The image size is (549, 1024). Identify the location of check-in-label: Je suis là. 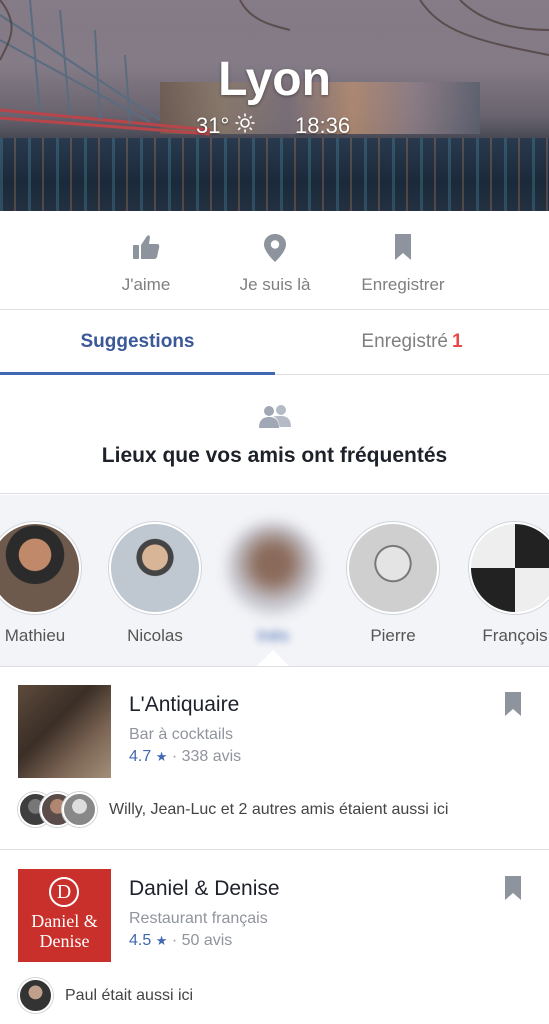
(275, 284).